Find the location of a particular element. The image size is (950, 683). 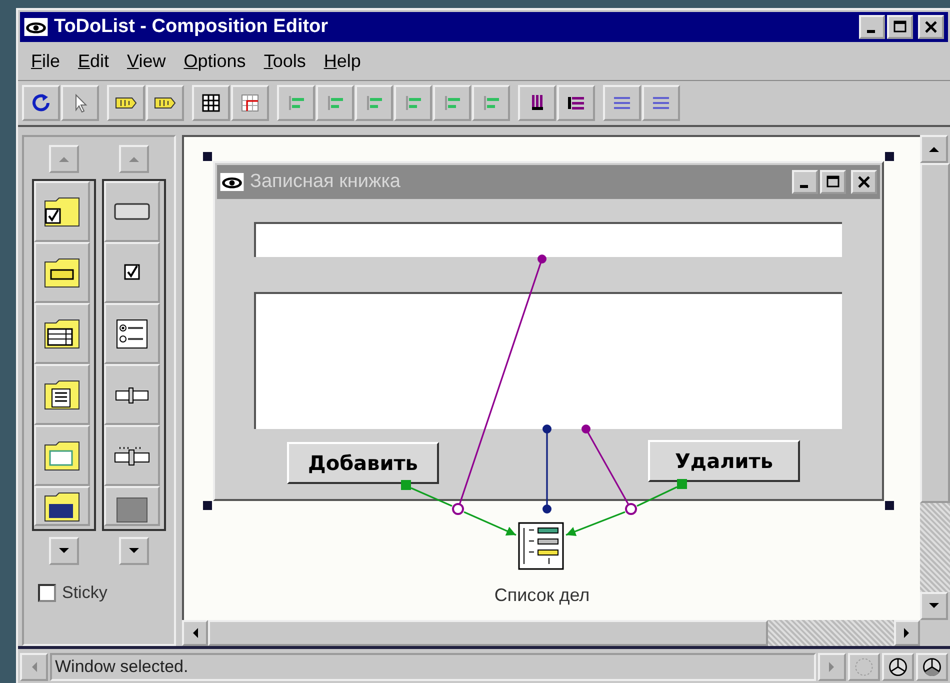

list-box is located at coordinates (548, 360).